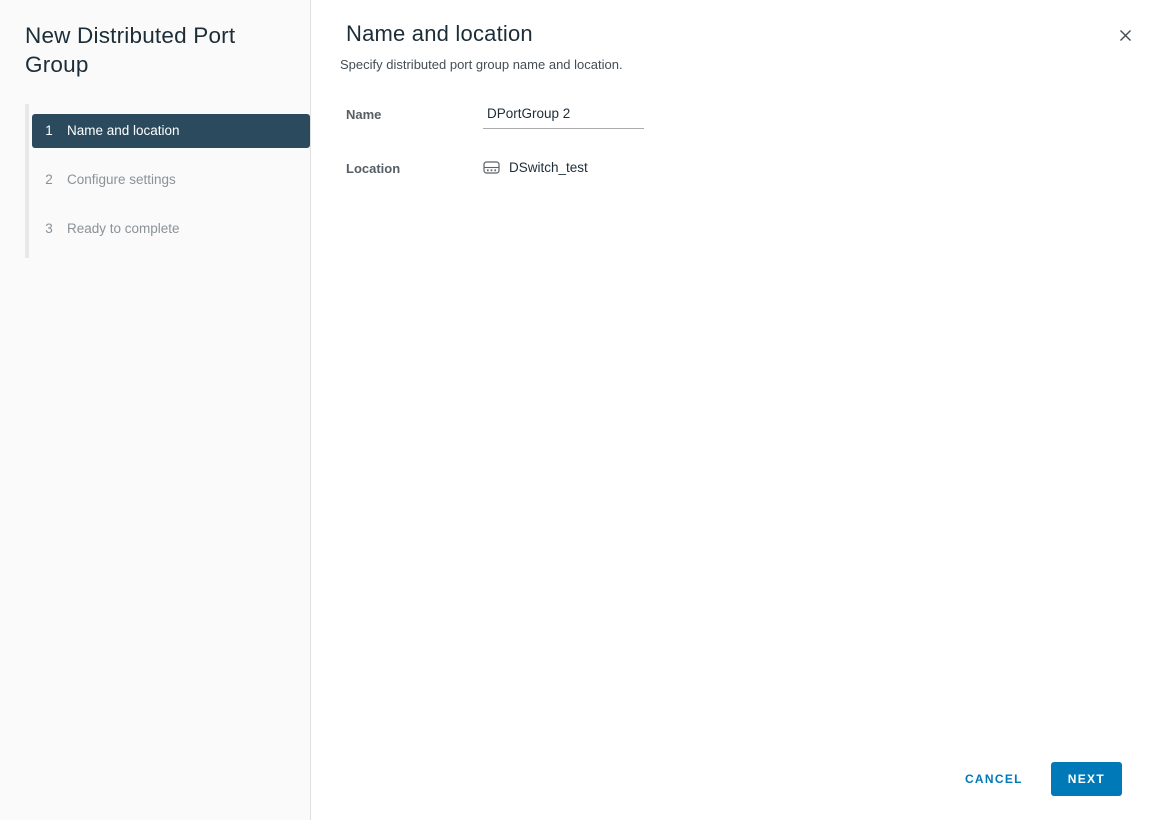  I want to click on location-row: Location DSwitch_test, so click(748, 167).